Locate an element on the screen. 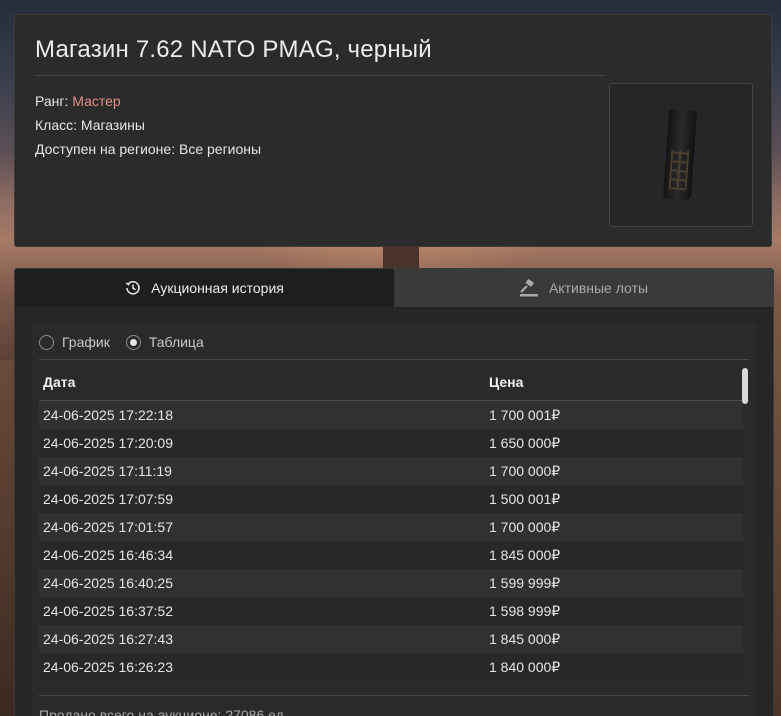 This screenshot has height=716, width=781. tab-auction-history: Аукционная история is located at coordinates (204, 288).